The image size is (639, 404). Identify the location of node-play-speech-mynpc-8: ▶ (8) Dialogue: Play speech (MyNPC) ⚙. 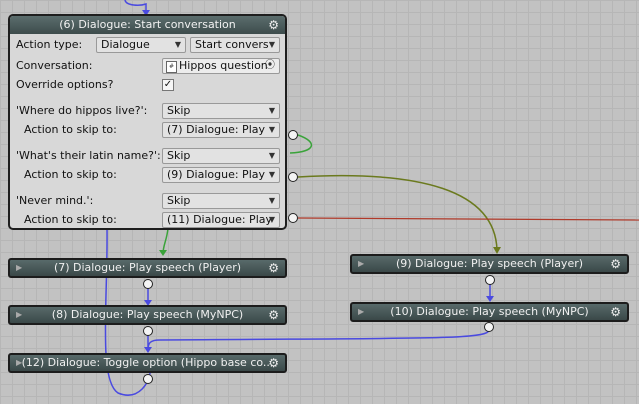
(147, 315).